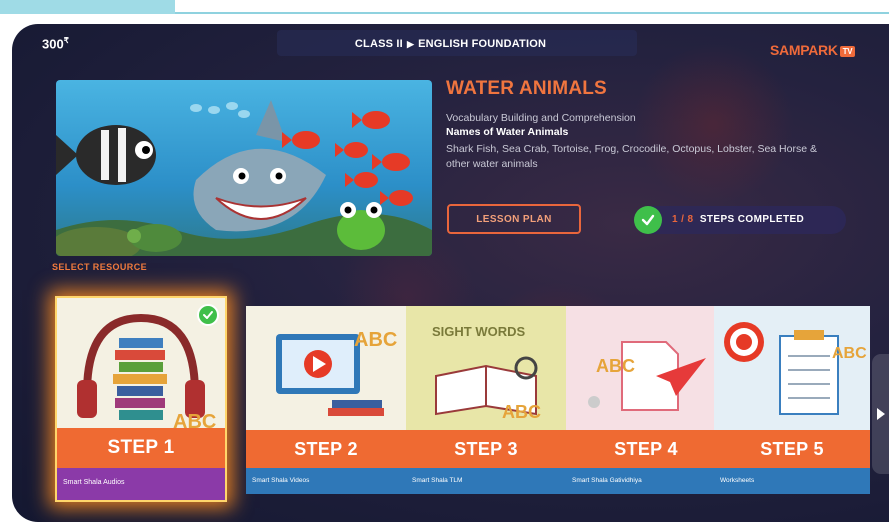 The height and width of the screenshot is (522, 889). I want to click on lesson-plan-button: LESSON PLAN, so click(514, 219).